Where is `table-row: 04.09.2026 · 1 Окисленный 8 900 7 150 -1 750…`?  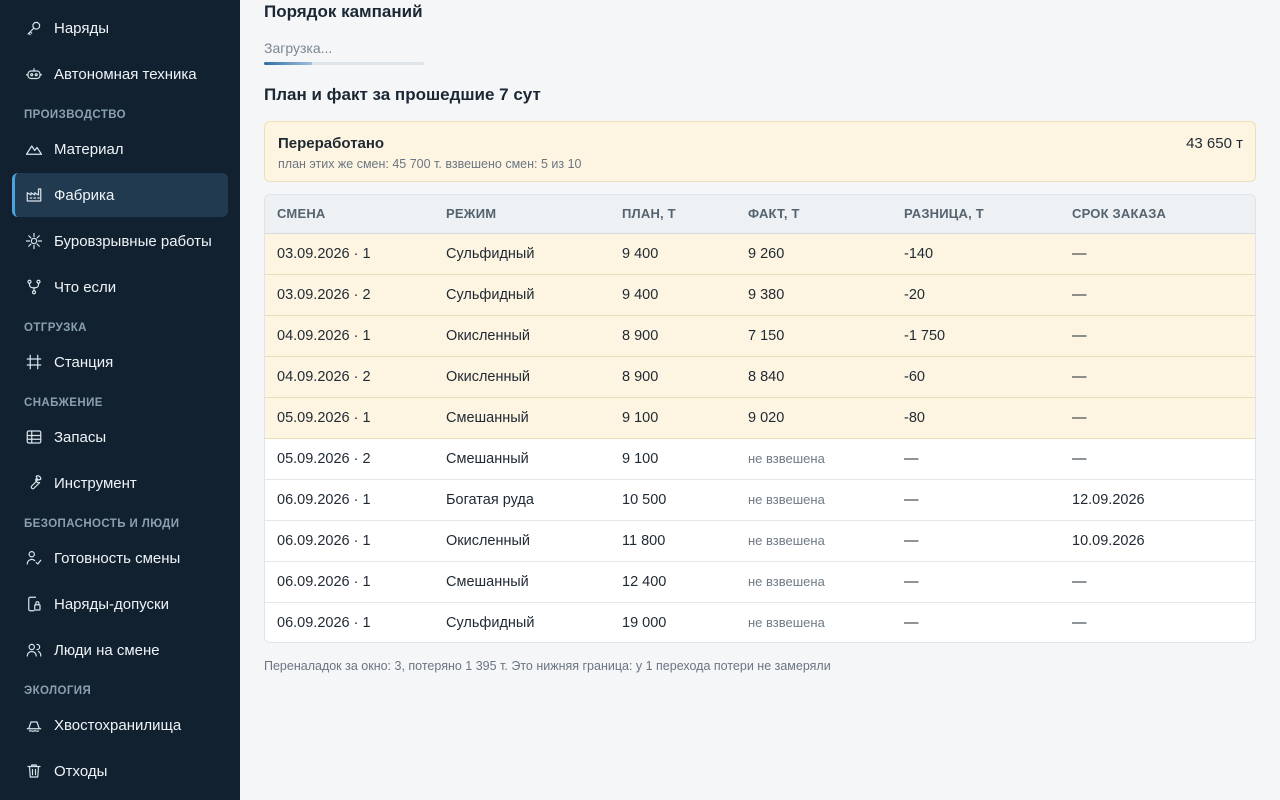
table-row: 04.09.2026 · 1 Окисленный 8 900 7 150 -1 750… is located at coordinates (760, 336).